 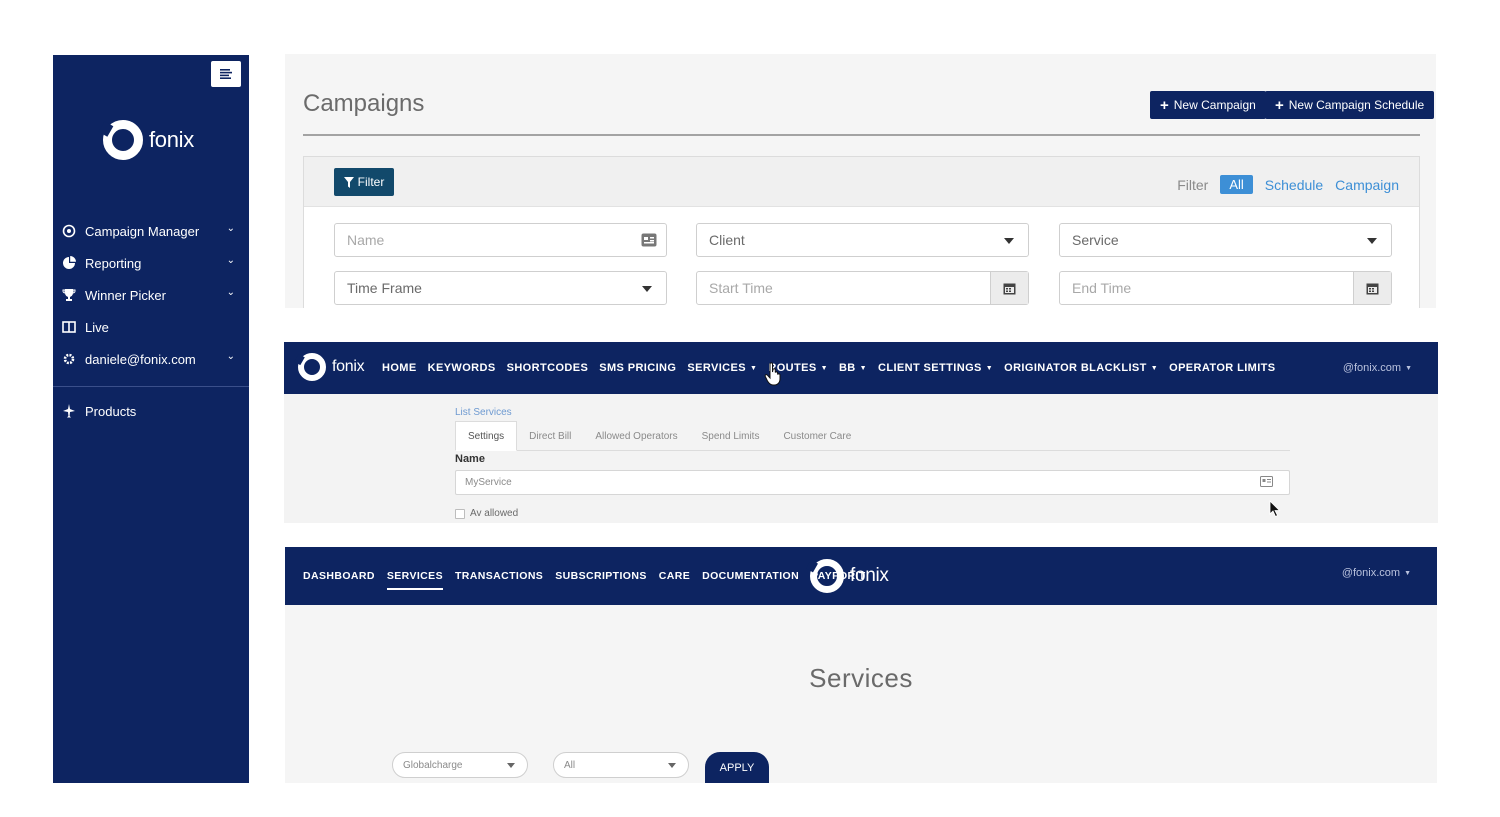 What do you see at coordinates (500, 288) in the screenshot?
I see `time-frame-select: Time Frame` at bounding box center [500, 288].